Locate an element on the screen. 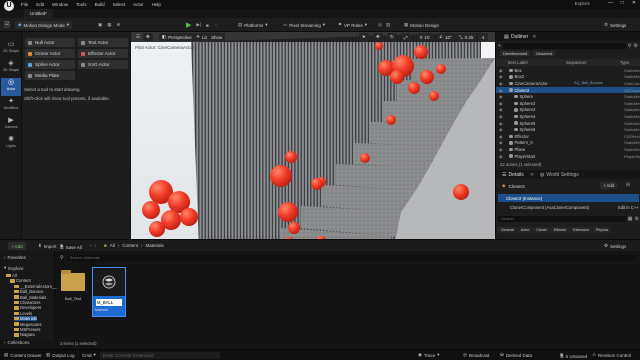 The image size is (640, 360). settings-button: ⚙ Settings is located at coordinates (615, 25).